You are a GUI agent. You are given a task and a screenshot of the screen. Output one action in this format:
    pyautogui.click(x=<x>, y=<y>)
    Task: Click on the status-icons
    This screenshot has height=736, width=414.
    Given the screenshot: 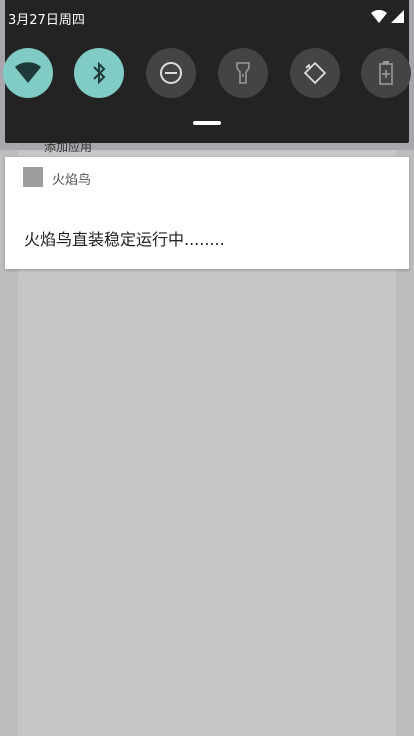 What is the action you would take?
    pyautogui.click(x=387, y=16)
    